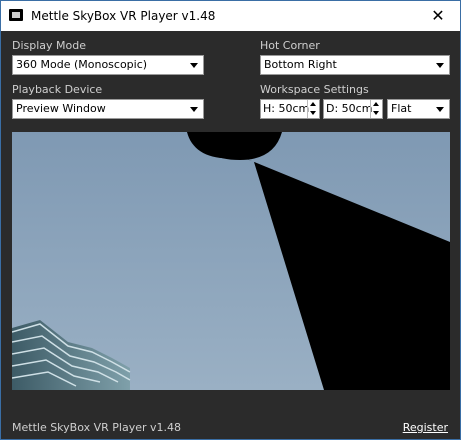  What do you see at coordinates (355, 65) in the screenshot?
I see `hot-corner-select: Bottom Right` at bounding box center [355, 65].